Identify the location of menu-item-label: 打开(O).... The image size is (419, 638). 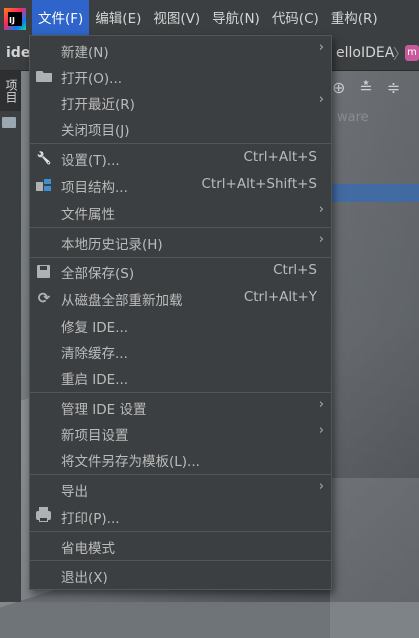
(92, 79).